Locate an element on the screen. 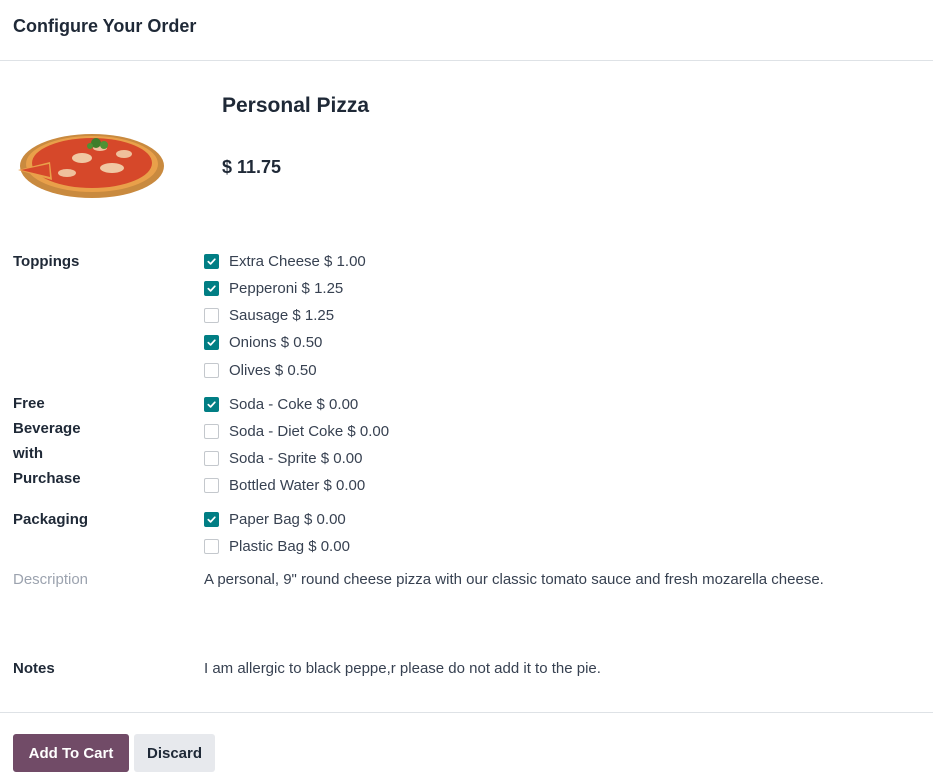 The width and height of the screenshot is (933, 784). option-onions: Onions $ 0.50 is located at coordinates (263, 342).